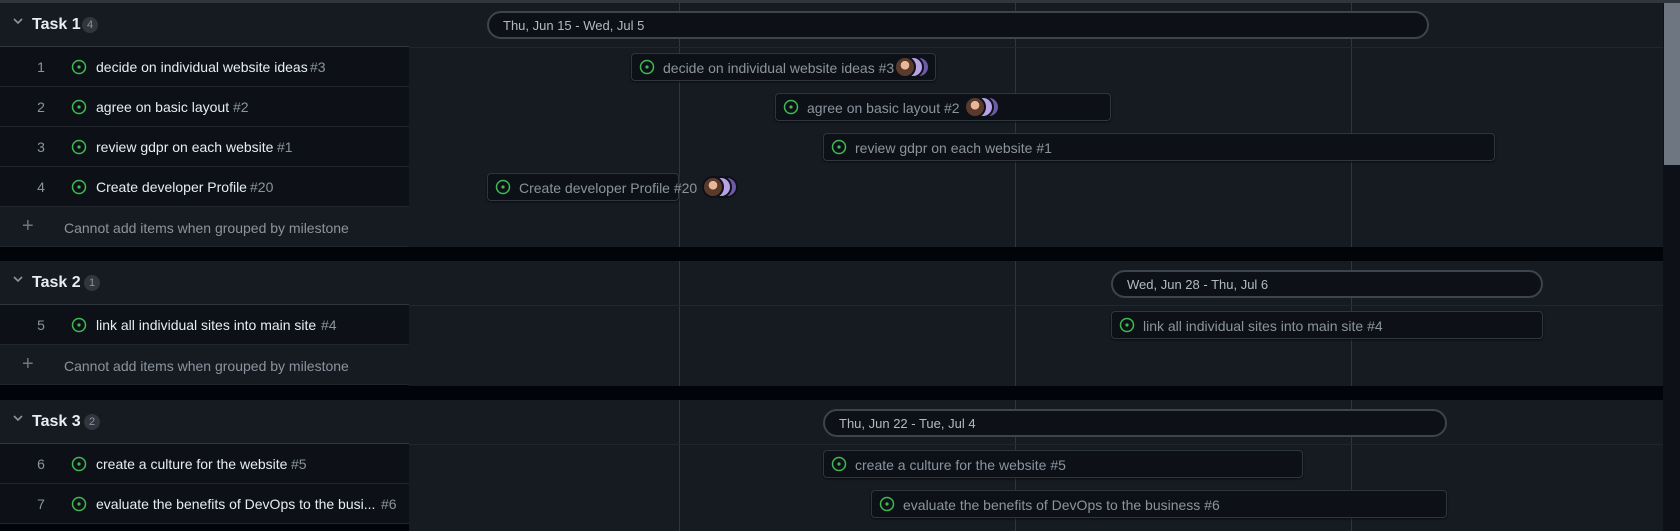  I want to click on timeline-bar: decide on individual website ideas #3, so click(783, 67).